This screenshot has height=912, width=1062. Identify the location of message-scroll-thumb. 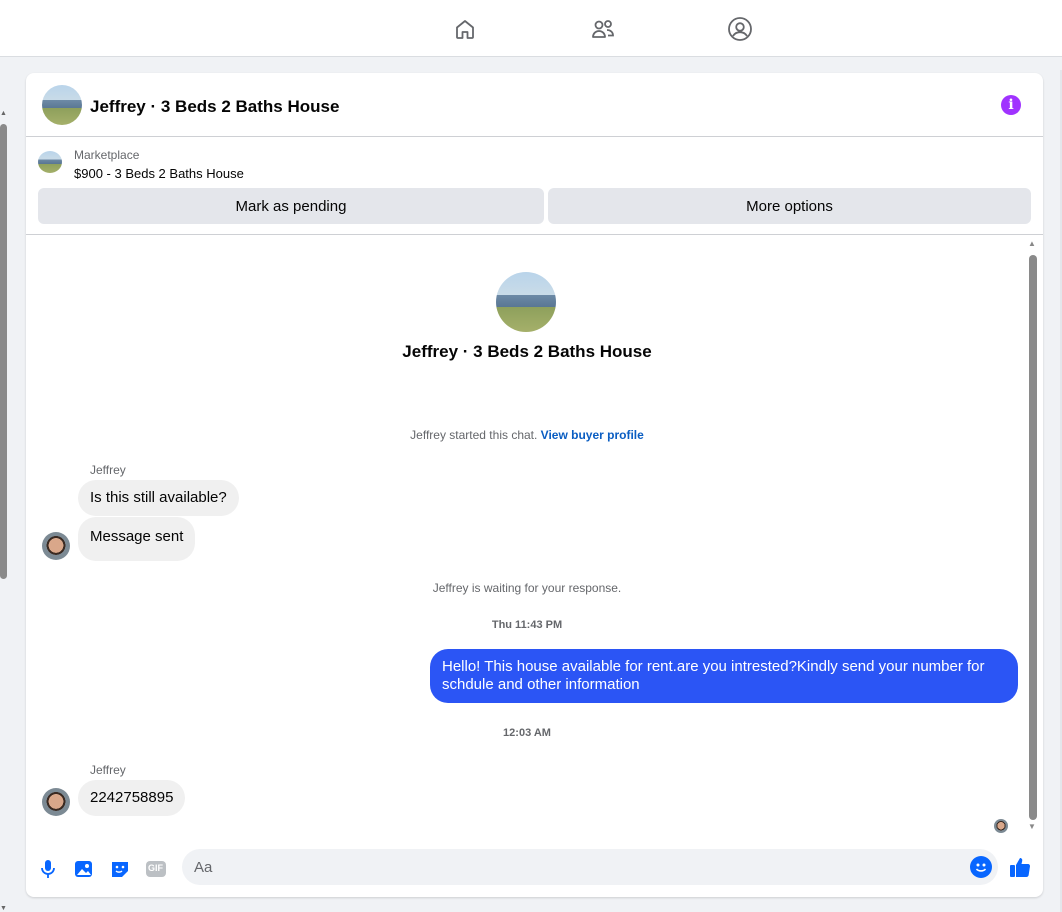
(1033, 537).